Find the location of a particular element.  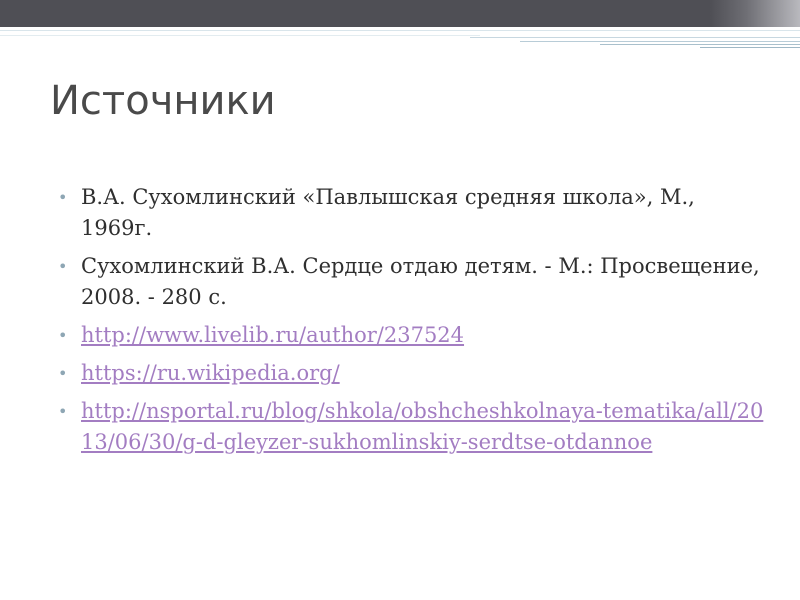

source-link: http://www.livelib.ru/author/237524 is located at coordinates (272, 335).